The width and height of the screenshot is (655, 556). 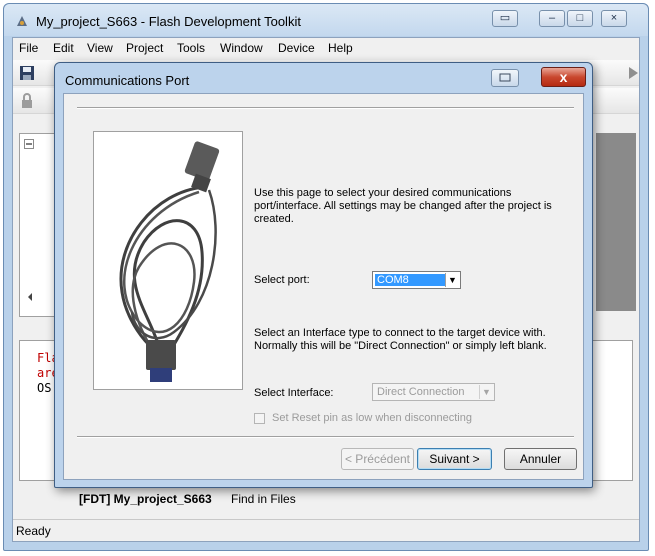 What do you see at coordinates (282, 280) in the screenshot?
I see `port-label: Select port:` at bounding box center [282, 280].